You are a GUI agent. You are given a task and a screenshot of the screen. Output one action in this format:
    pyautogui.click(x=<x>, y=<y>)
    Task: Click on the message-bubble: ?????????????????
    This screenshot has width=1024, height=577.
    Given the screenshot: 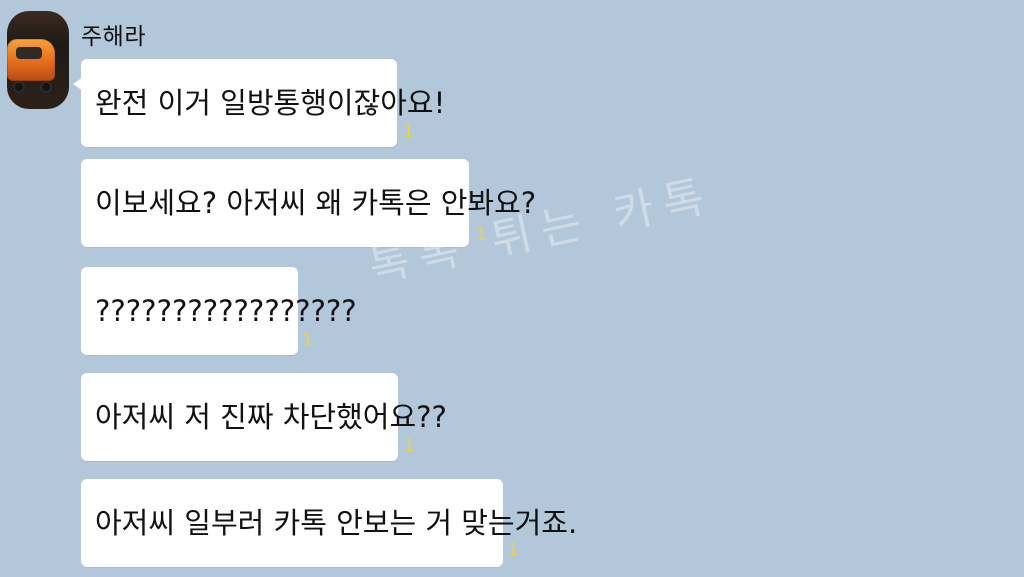 What is the action you would take?
    pyautogui.click(x=219, y=311)
    